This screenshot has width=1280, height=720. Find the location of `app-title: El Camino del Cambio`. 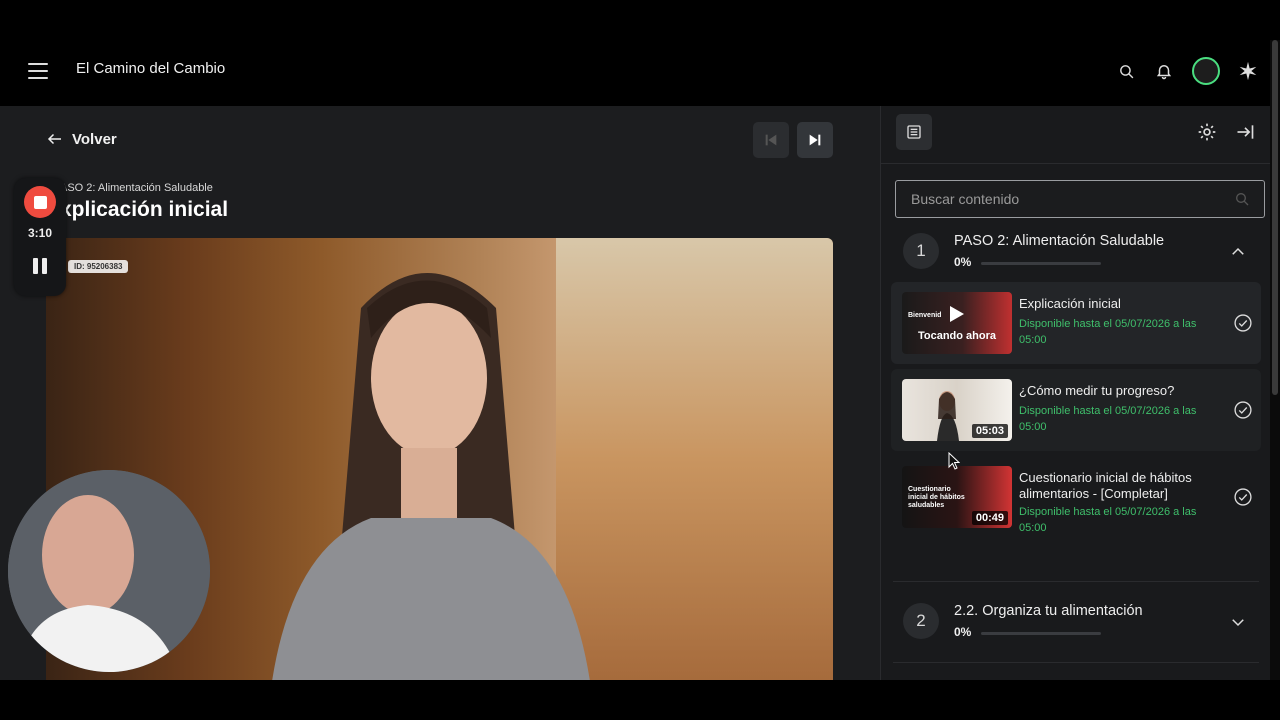

app-title: El Camino del Cambio is located at coordinates (151, 68).